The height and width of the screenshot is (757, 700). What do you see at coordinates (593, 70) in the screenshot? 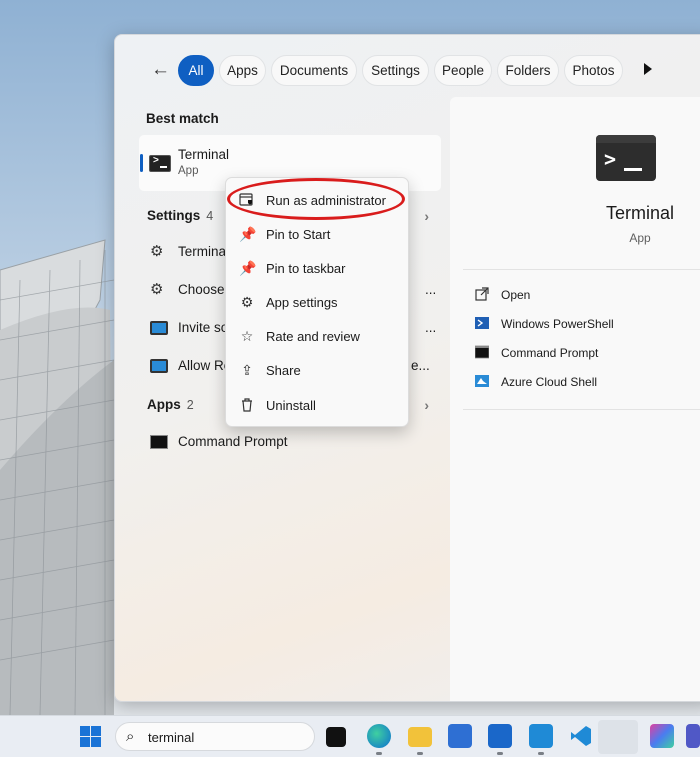
I see `tab-photos: Photos` at bounding box center [593, 70].